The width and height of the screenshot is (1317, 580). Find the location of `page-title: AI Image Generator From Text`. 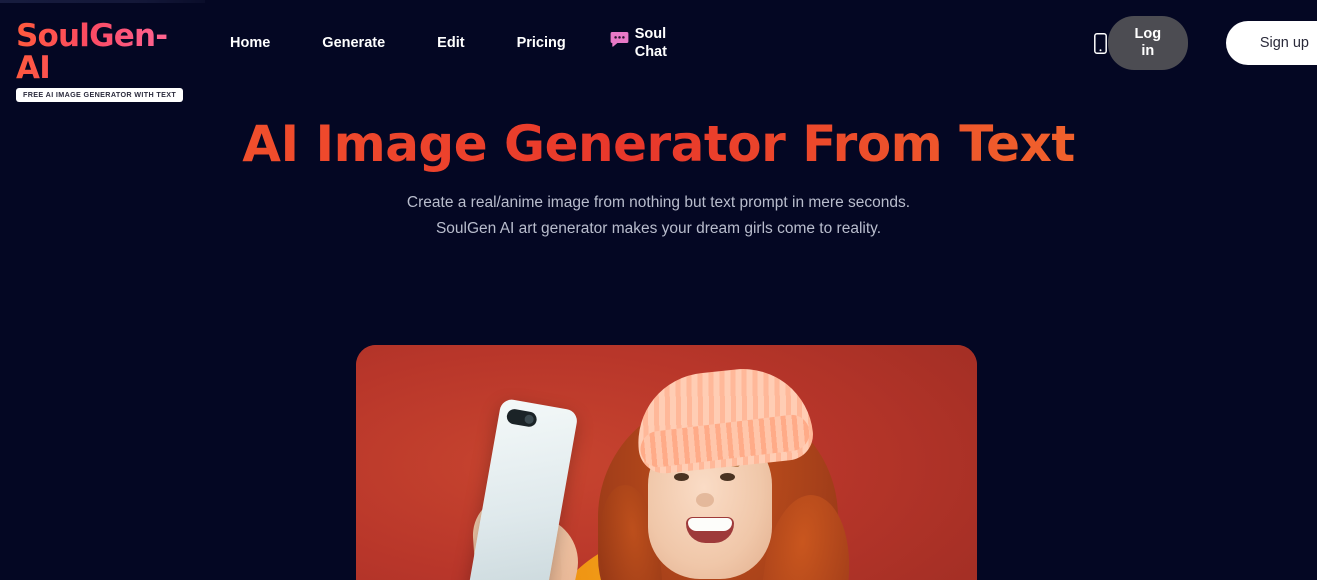

page-title: AI Image Generator From Text is located at coordinates (658, 144).